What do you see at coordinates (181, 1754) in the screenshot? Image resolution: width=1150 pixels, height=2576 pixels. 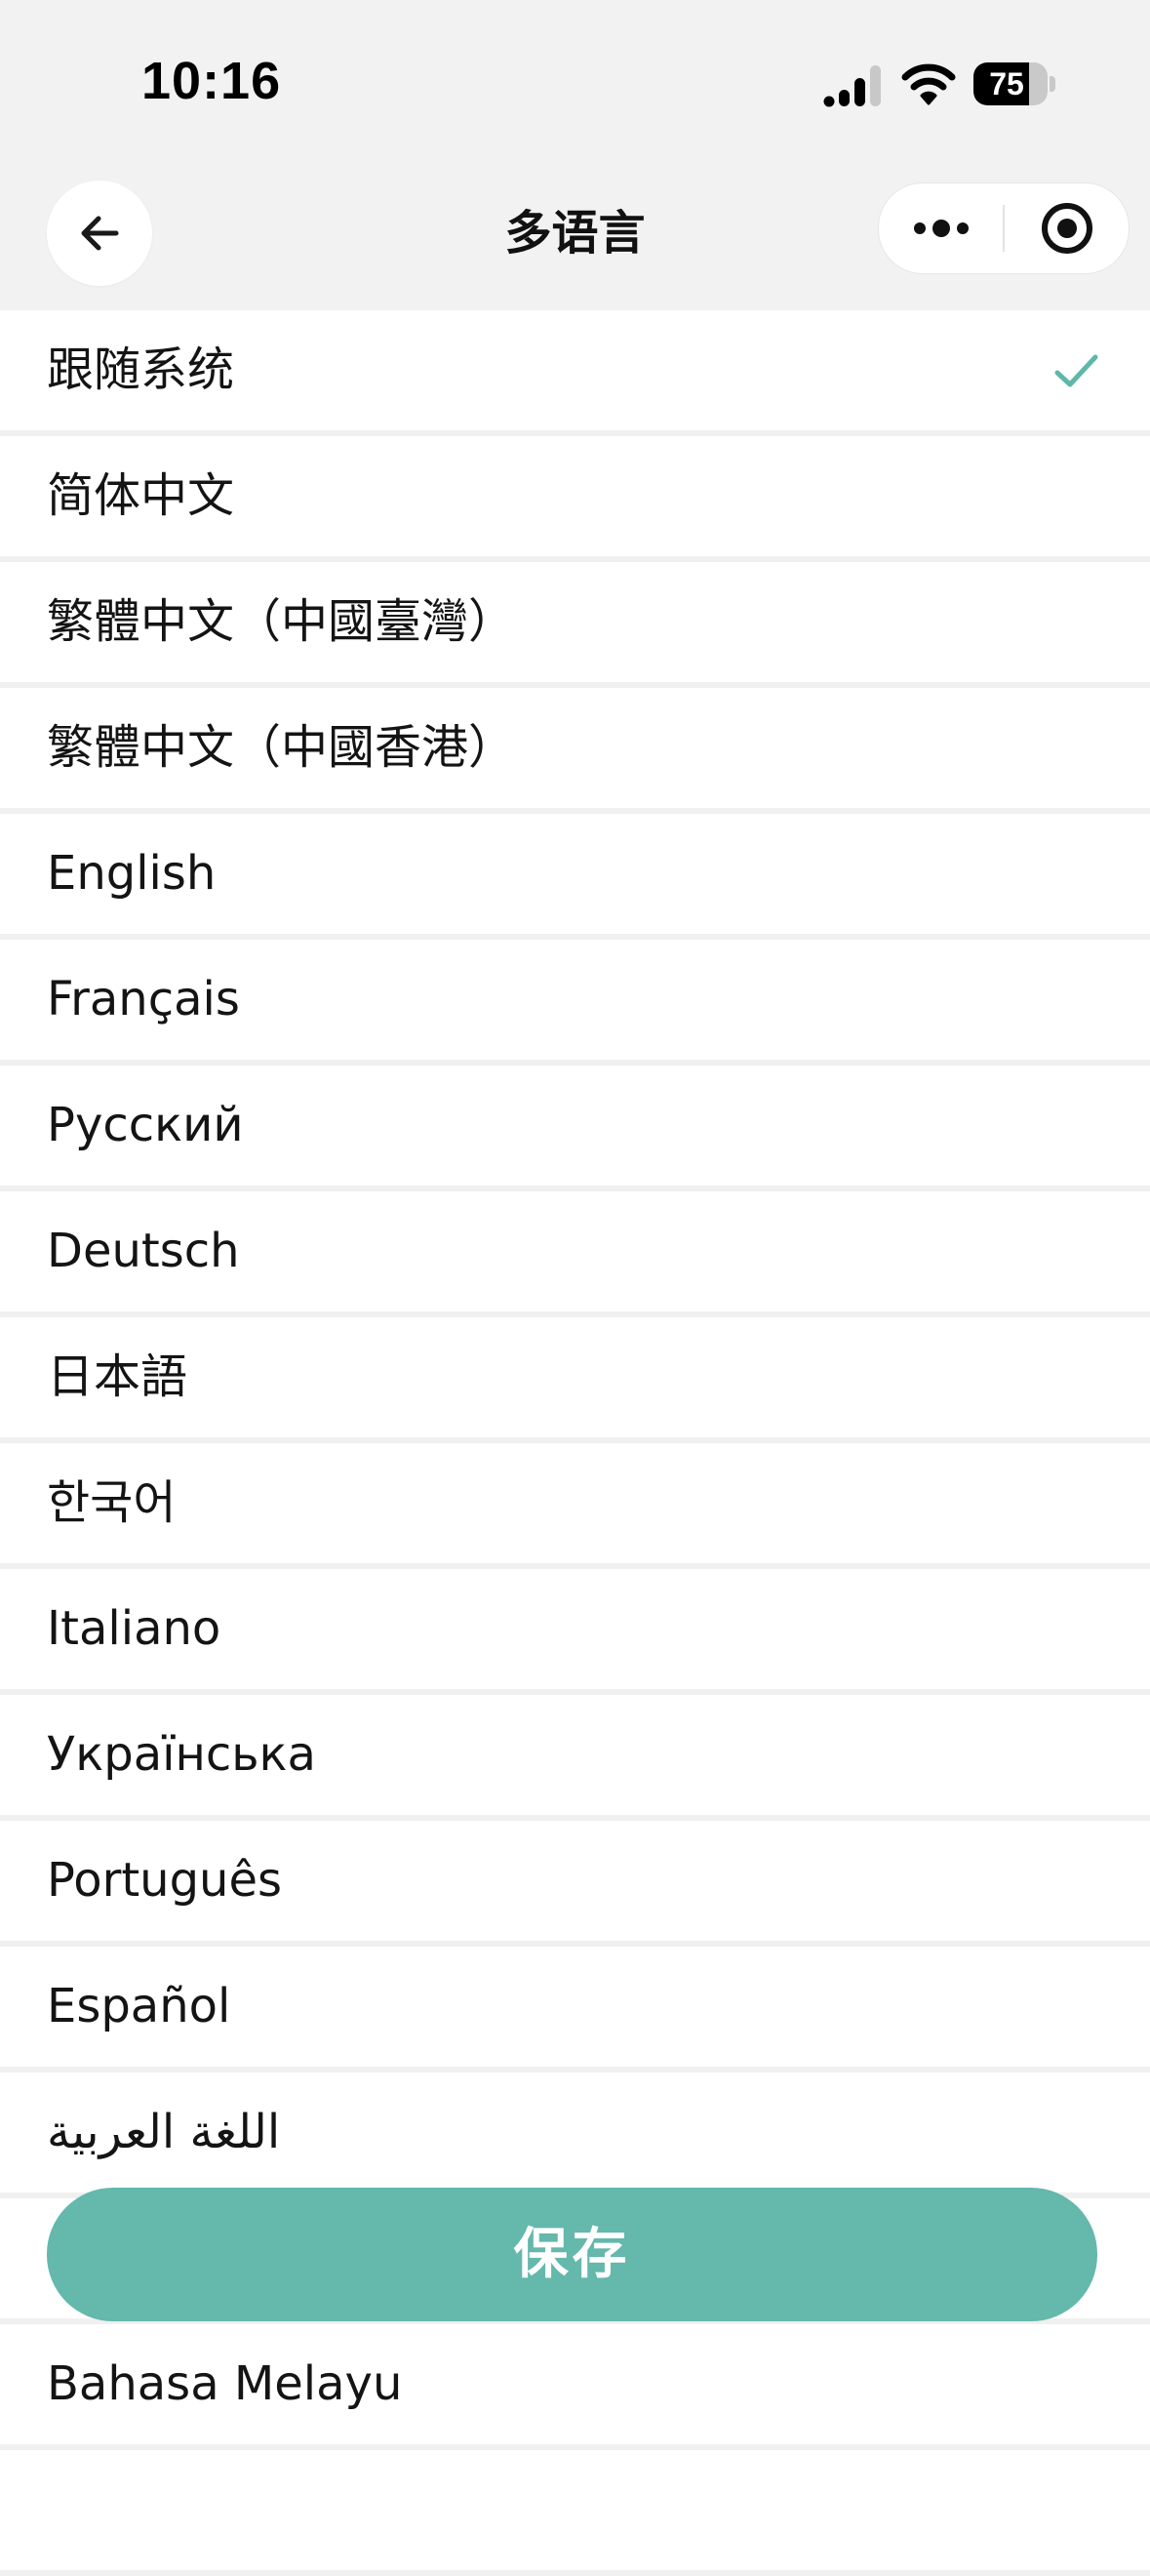 I see `language-label: Українська` at bounding box center [181, 1754].